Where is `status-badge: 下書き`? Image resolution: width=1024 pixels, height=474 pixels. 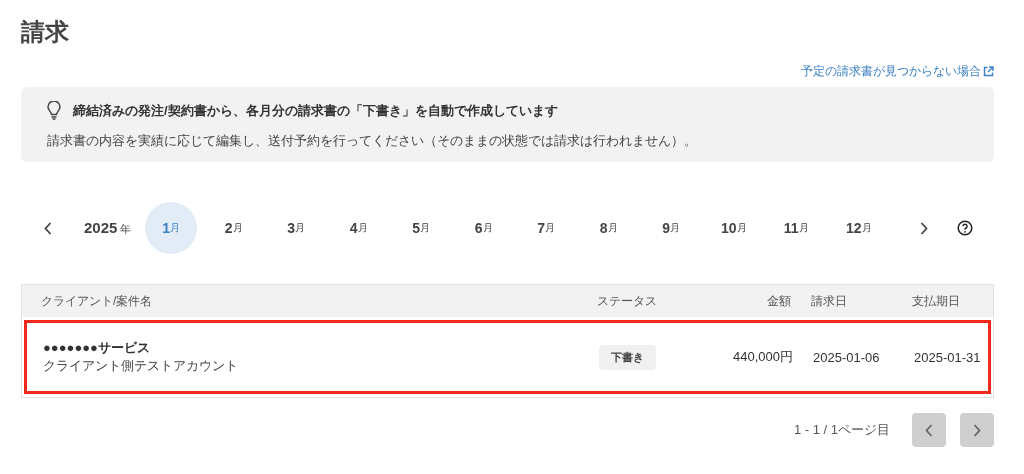
status-badge: 下書き is located at coordinates (627, 357).